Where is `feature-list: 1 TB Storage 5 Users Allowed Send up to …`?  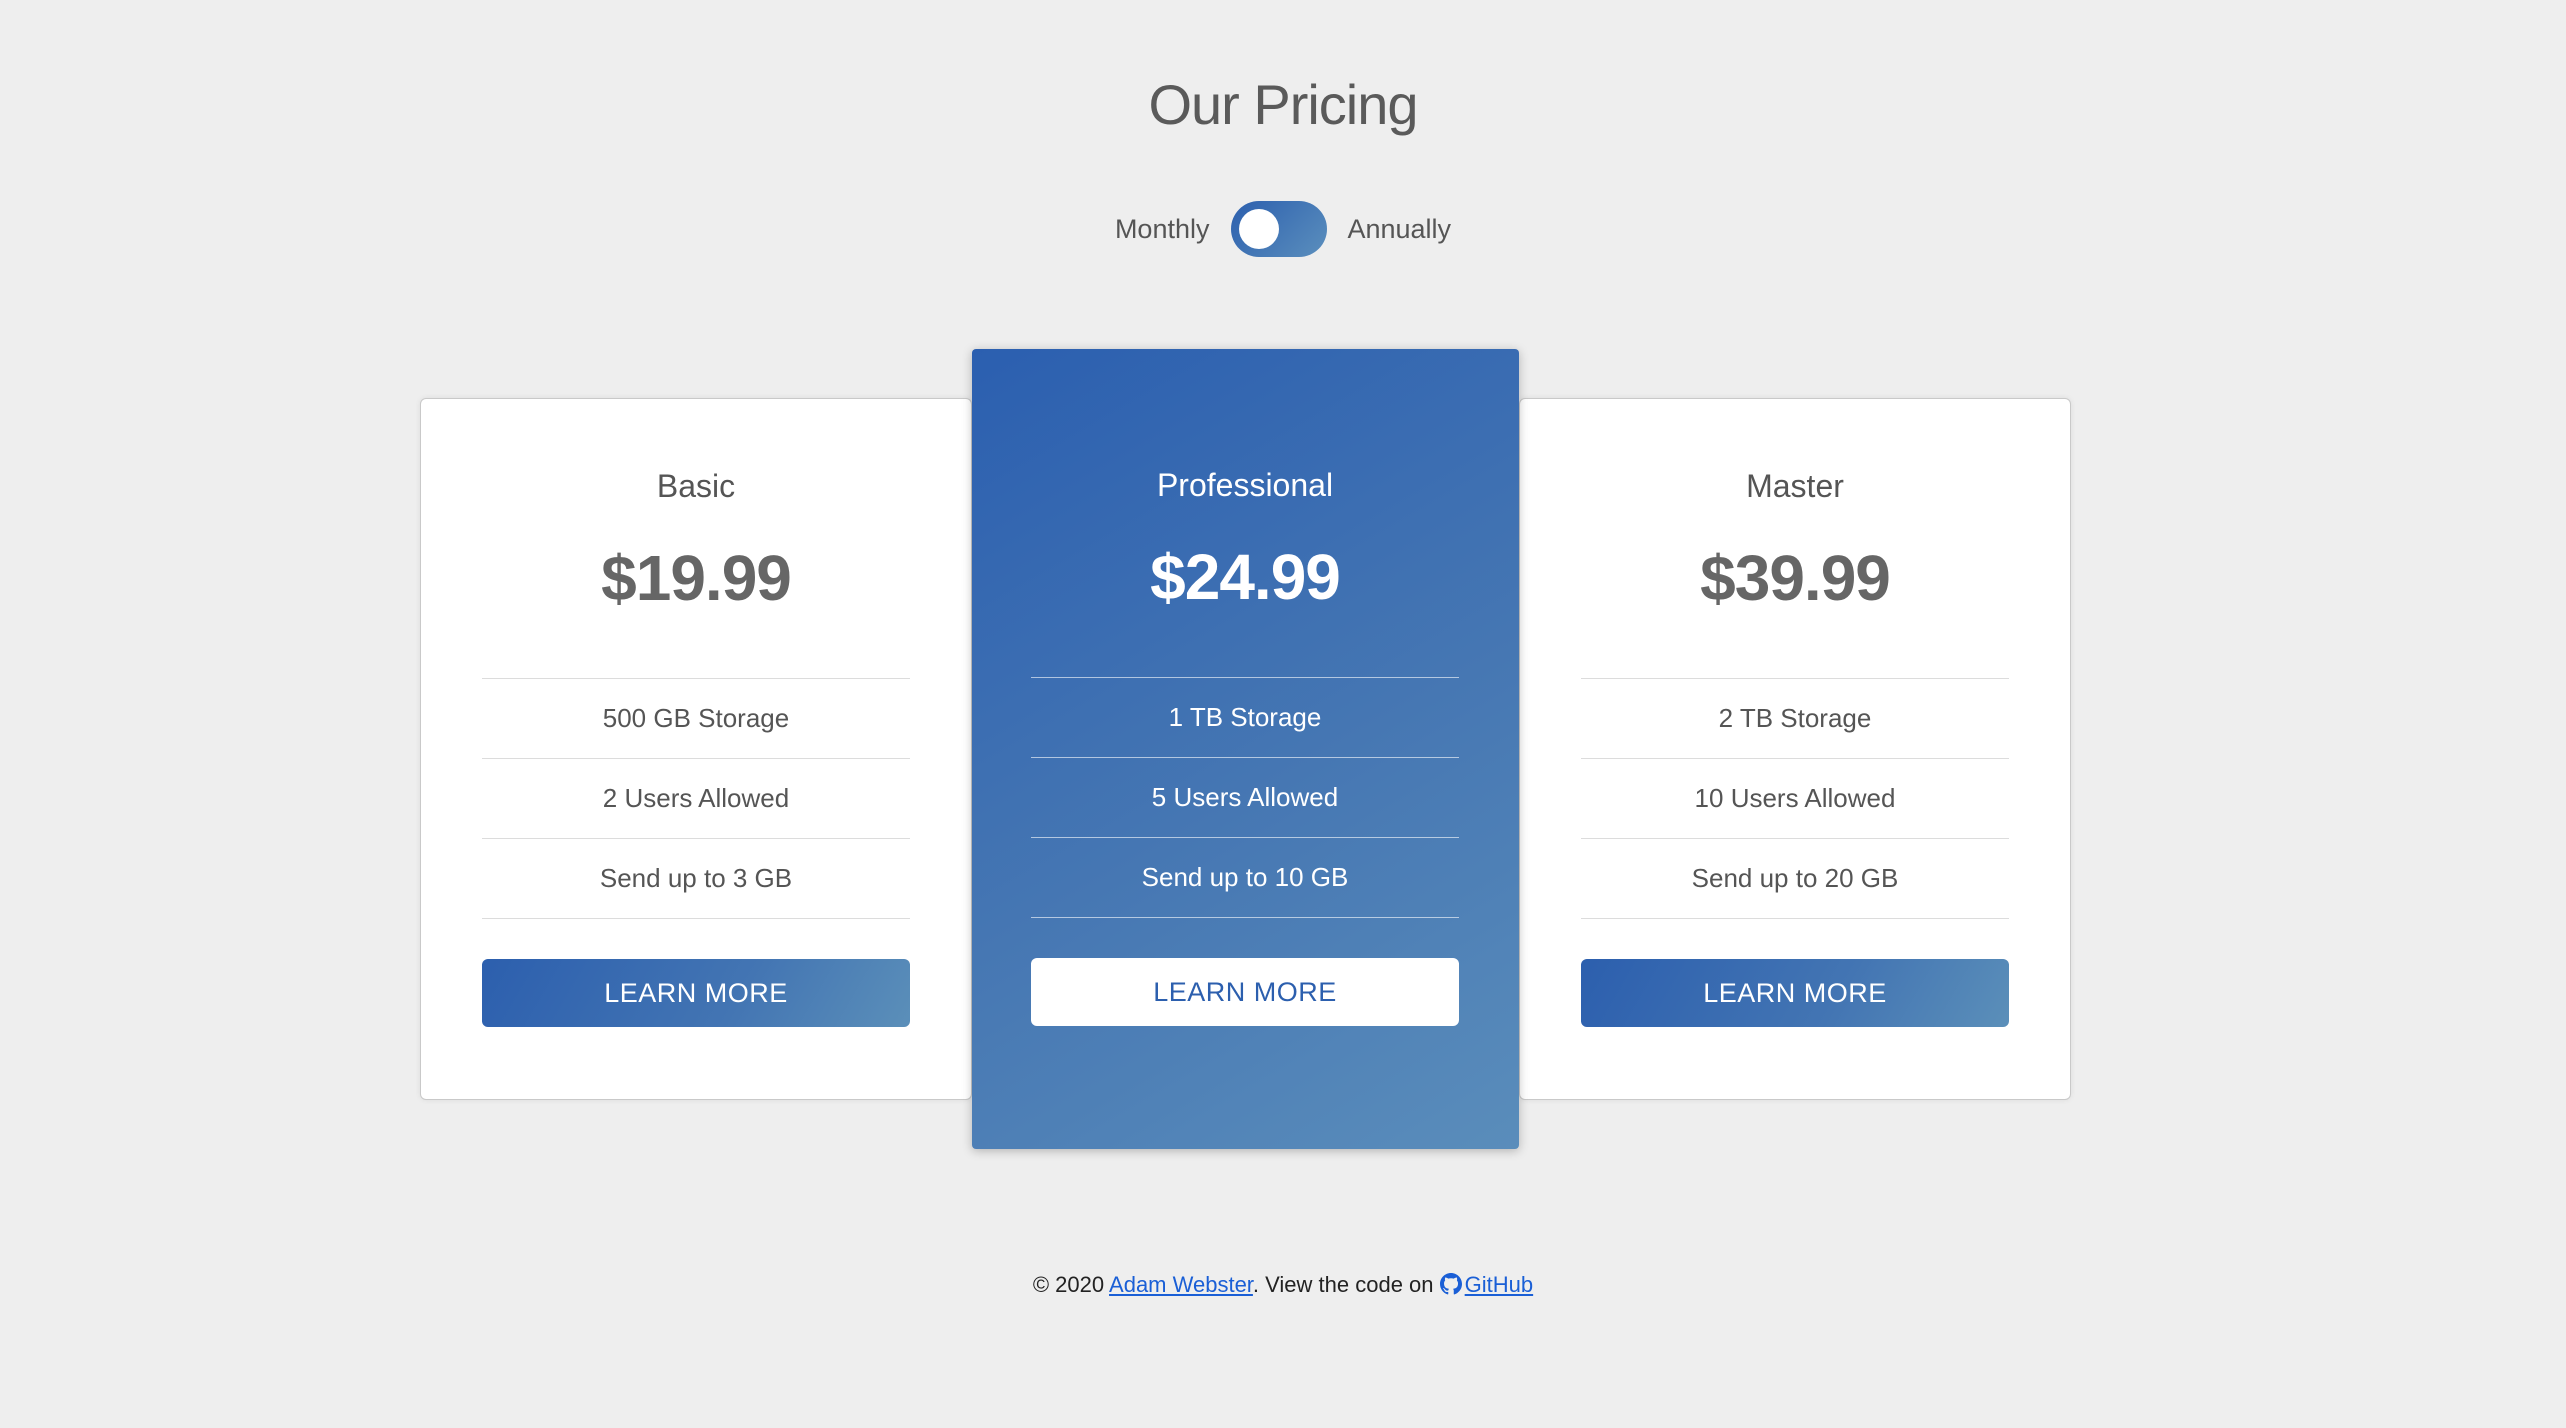
feature-list: 1 TB Storage 5 Users Allowed Send up to … is located at coordinates (1245, 797).